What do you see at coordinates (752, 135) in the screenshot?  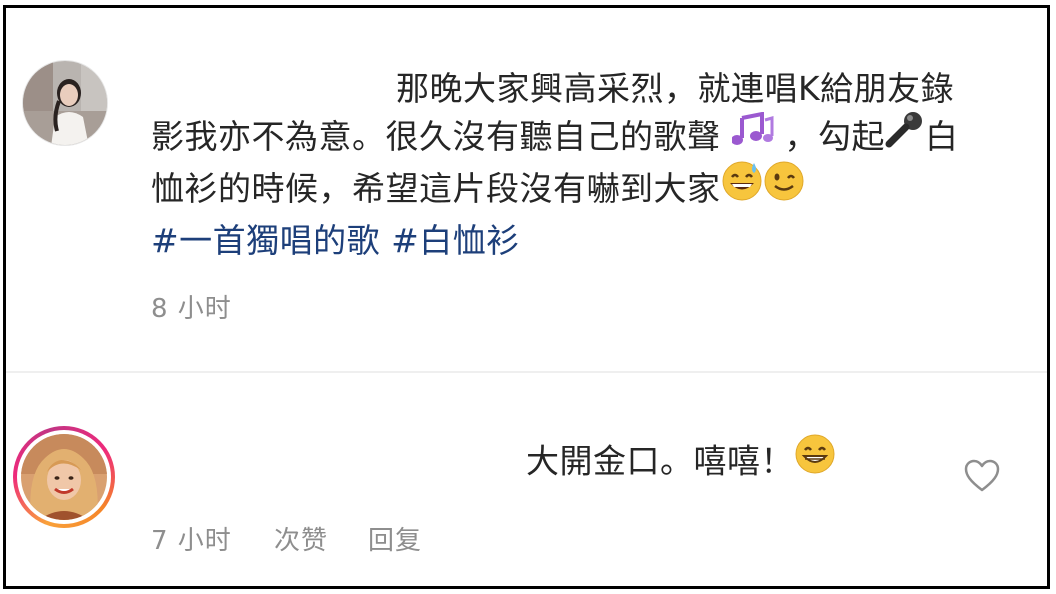 I see `music-notes-icon` at bounding box center [752, 135].